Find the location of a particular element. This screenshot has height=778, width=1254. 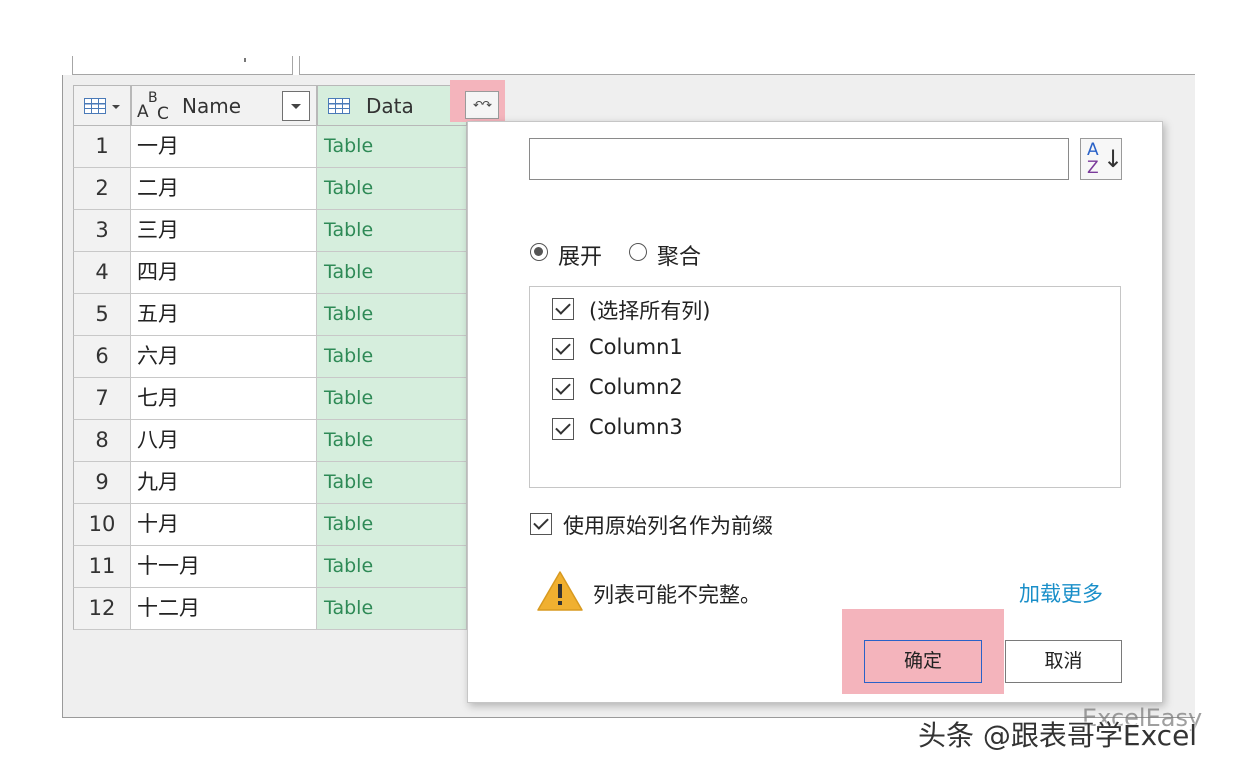

sort-az-button: A Z ↓ is located at coordinates (1101, 159).